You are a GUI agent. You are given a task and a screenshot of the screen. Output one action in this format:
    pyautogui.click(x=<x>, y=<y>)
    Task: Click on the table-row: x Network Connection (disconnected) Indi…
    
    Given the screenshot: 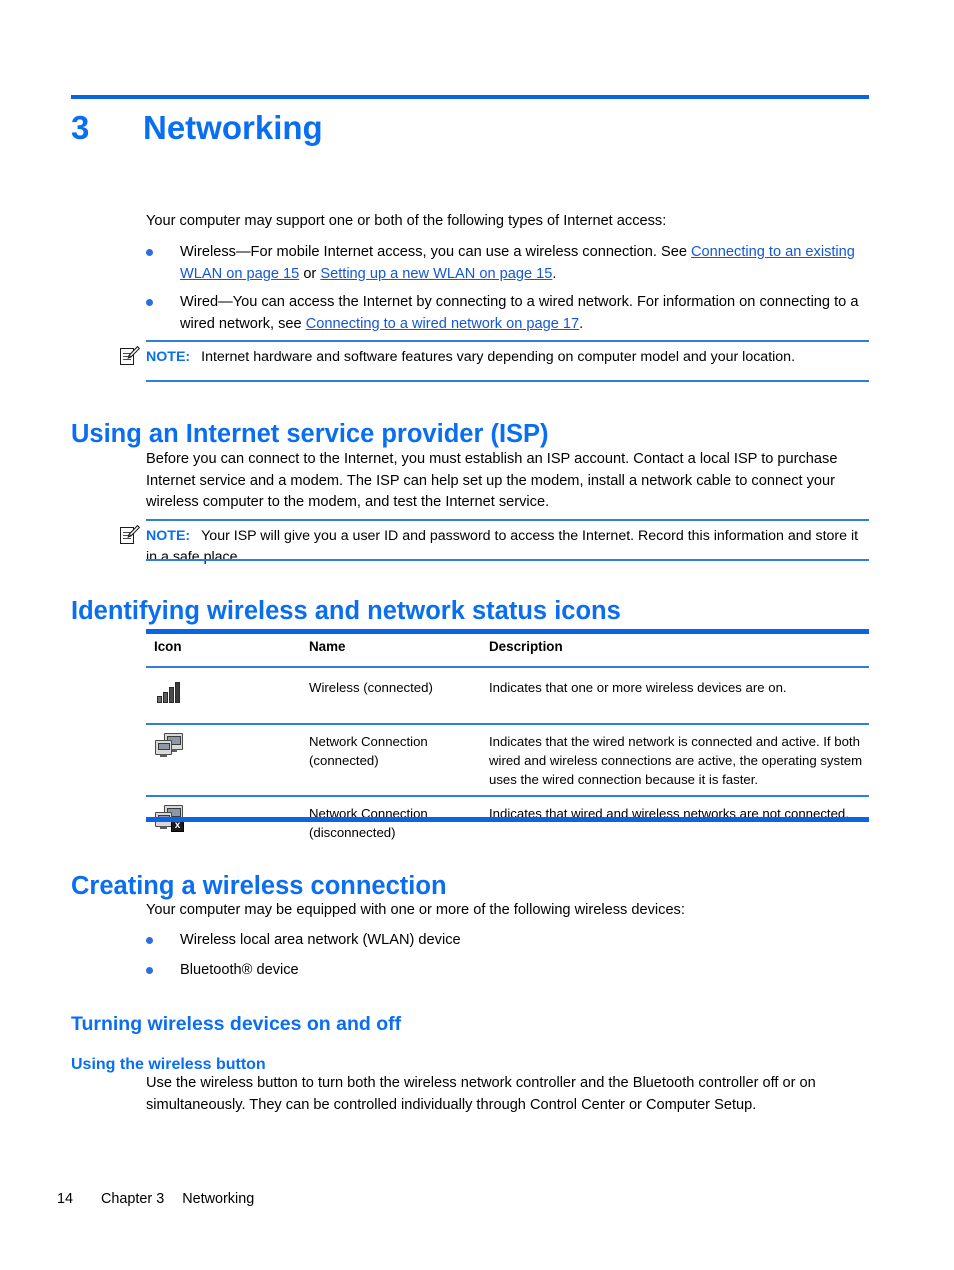 What is the action you would take?
    pyautogui.click(x=507, y=824)
    